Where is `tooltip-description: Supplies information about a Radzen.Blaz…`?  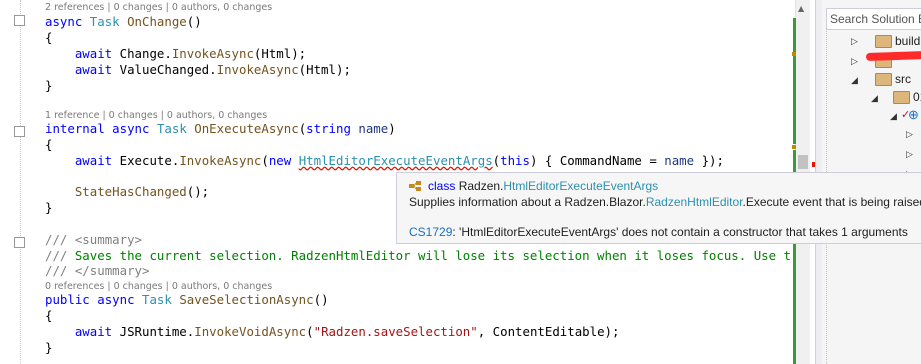
tooltip-description: Supplies information about a Radzen.Blaz… is located at coordinates (665, 202).